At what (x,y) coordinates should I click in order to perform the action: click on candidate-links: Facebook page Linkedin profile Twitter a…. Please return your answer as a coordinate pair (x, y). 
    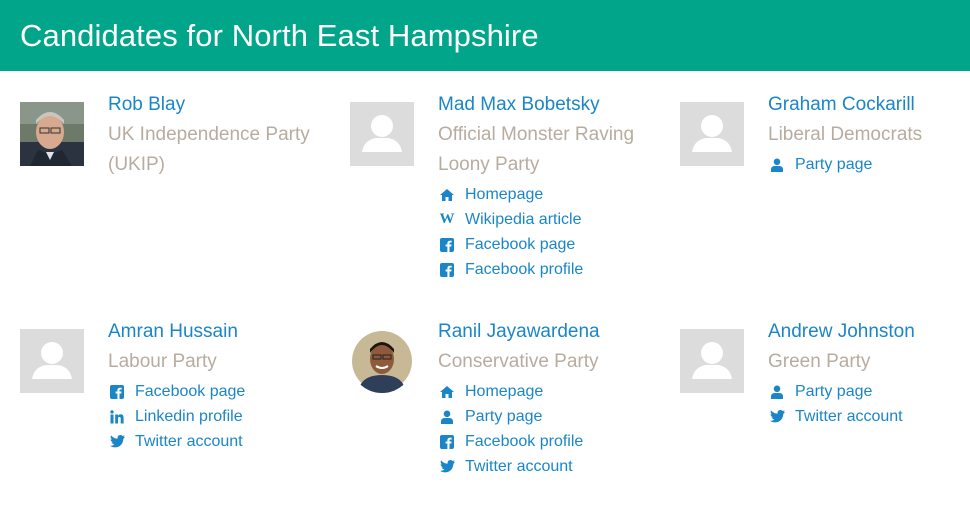
    Looking at the image, I should click on (215, 416).